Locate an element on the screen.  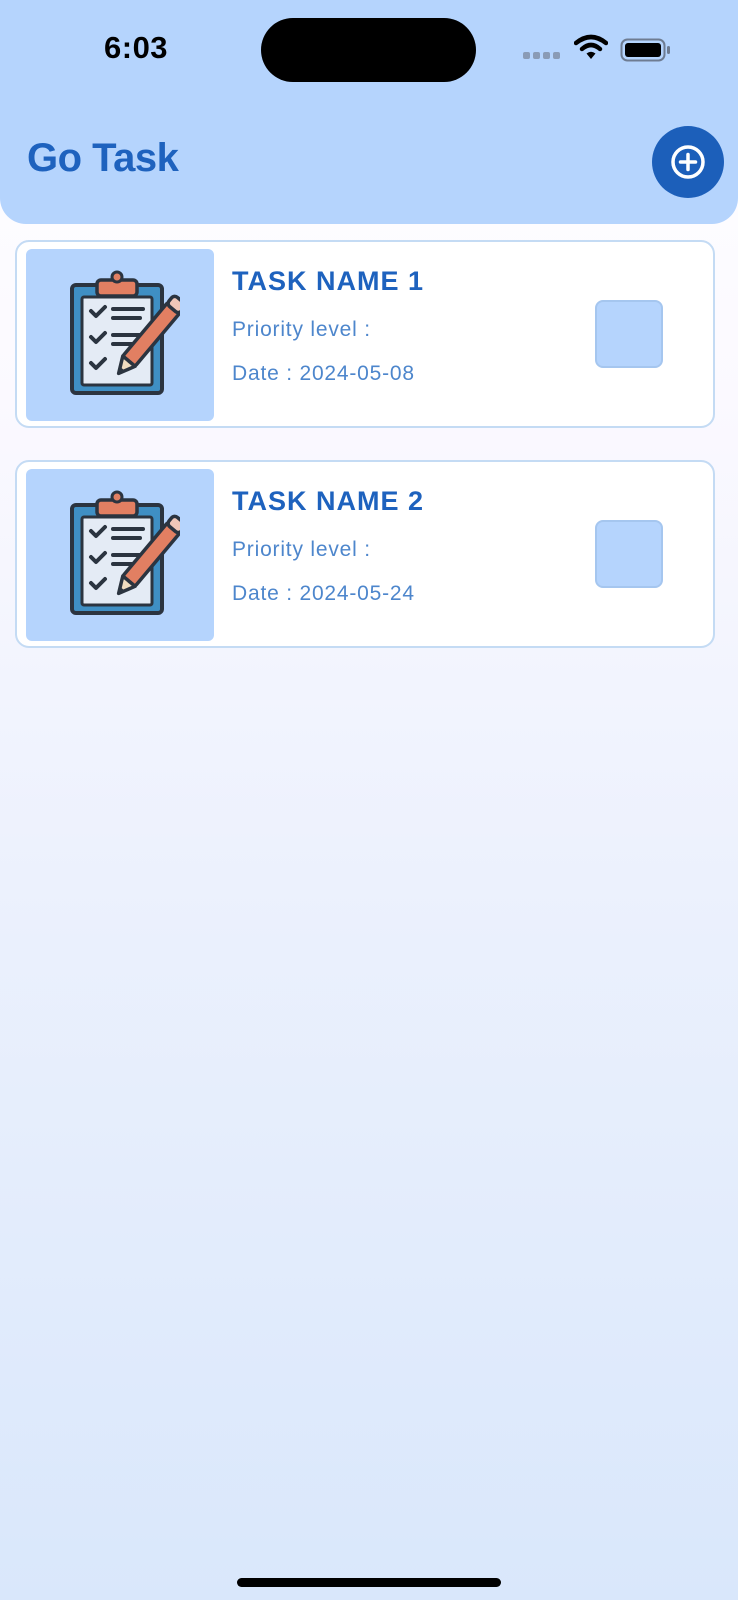
plus-circle-icon is located at coordinates (688, 162).